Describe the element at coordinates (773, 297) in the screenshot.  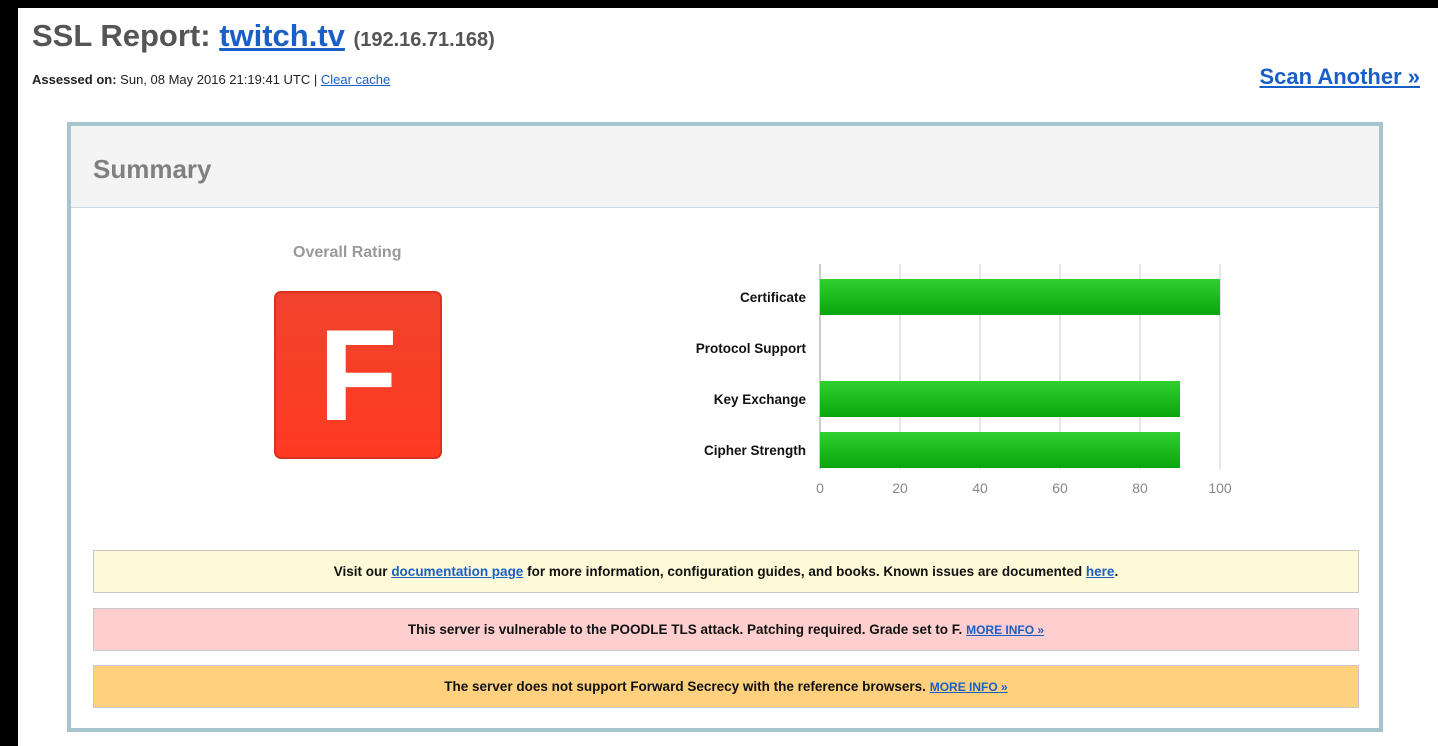
I see `category-label: Certificate` at that location.